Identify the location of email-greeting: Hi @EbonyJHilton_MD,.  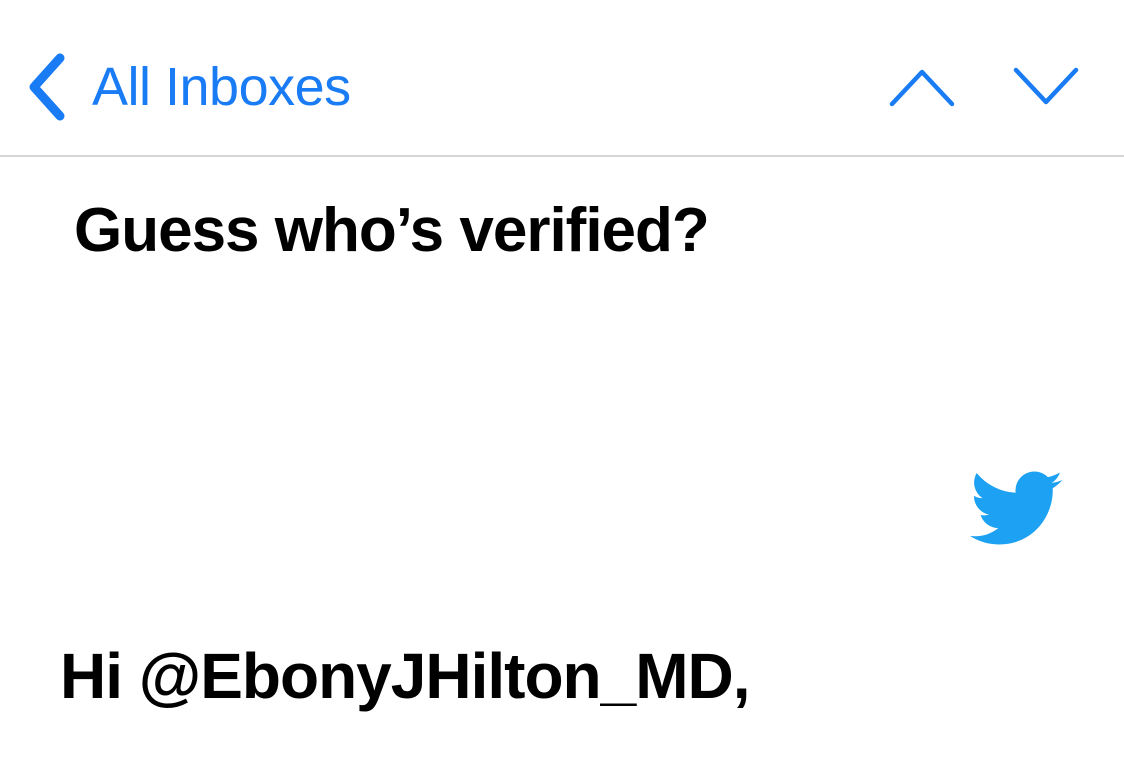
(405, 676).